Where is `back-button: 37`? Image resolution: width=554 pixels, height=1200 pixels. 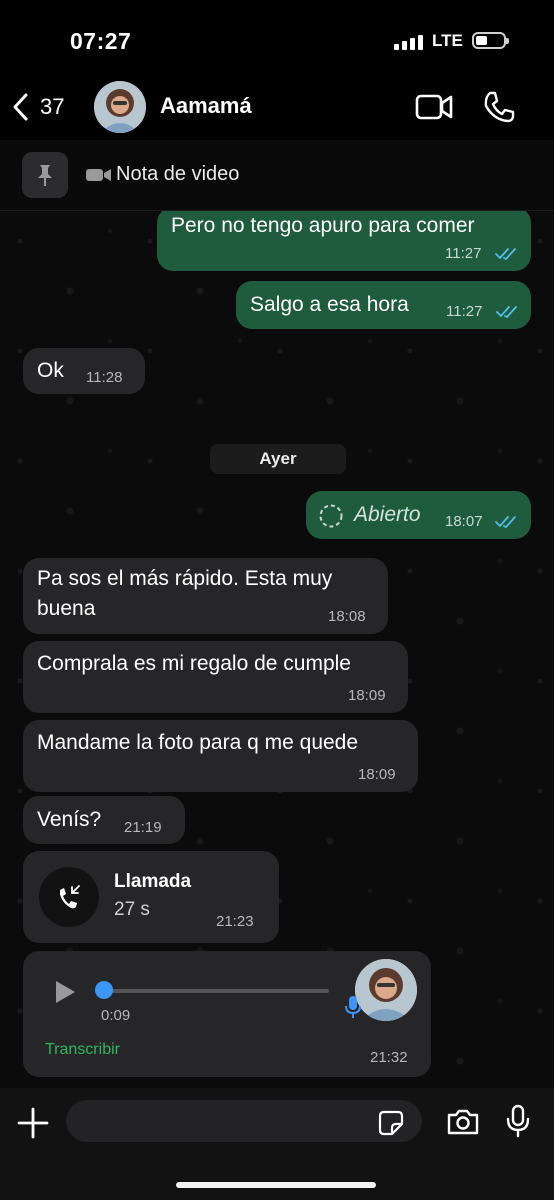 back-button: 37 is located at coordinates (37, 107).